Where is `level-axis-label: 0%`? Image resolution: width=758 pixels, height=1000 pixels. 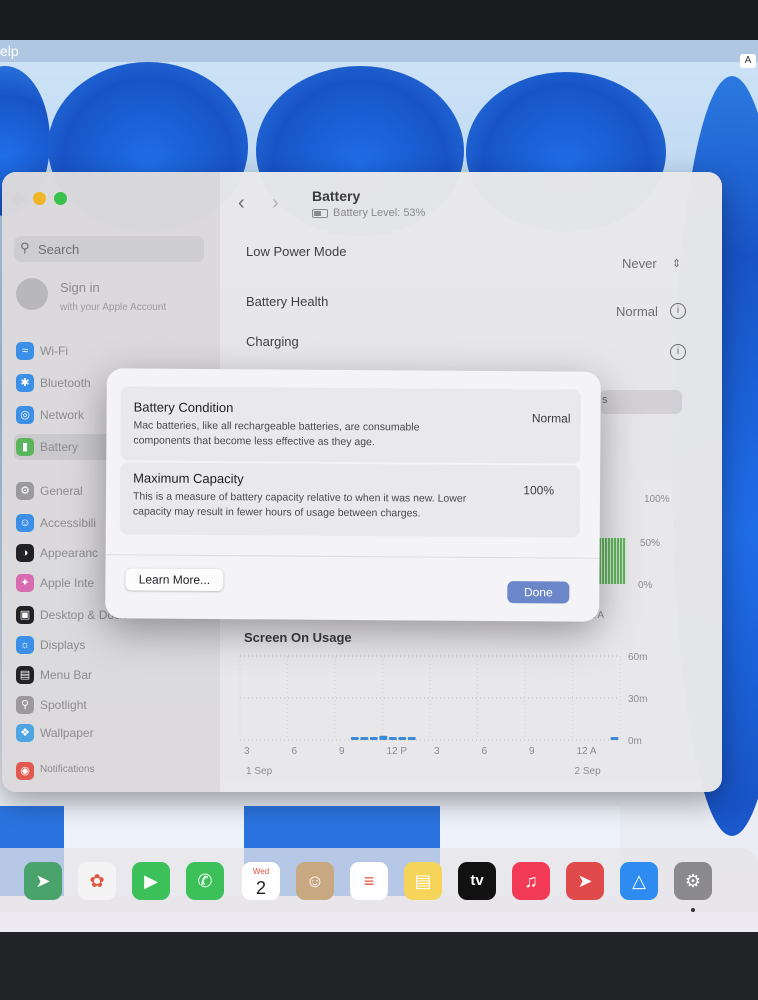 level-axis-label: 0% is located at coordinates (645, 585).